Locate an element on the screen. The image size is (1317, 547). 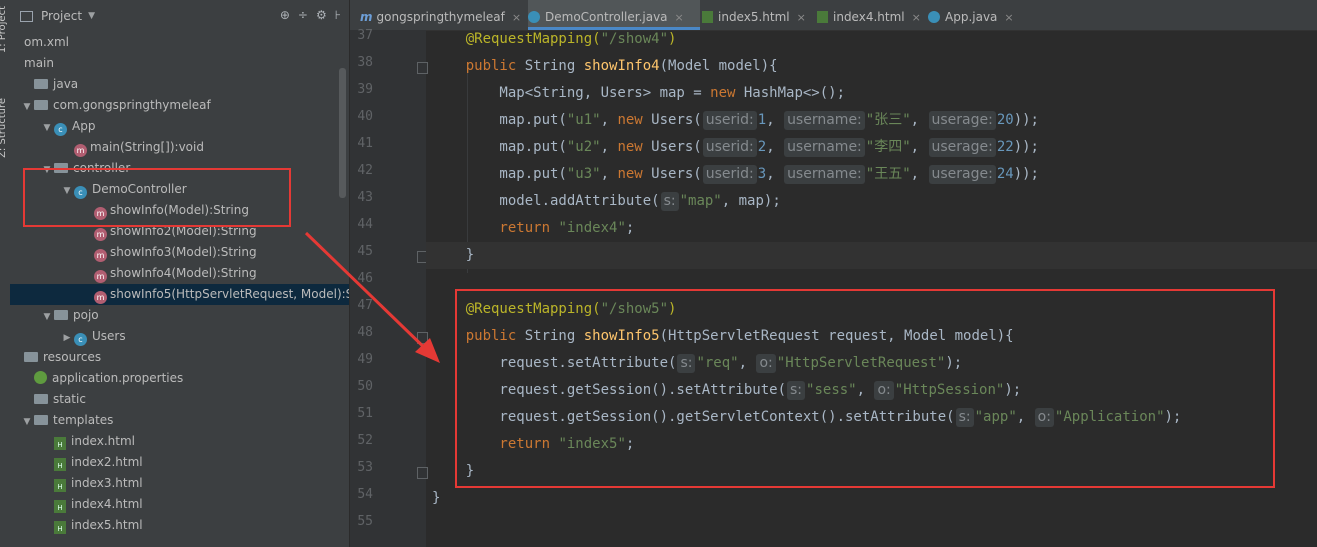
code-token: "u3" is located at coordinates (583, 174).